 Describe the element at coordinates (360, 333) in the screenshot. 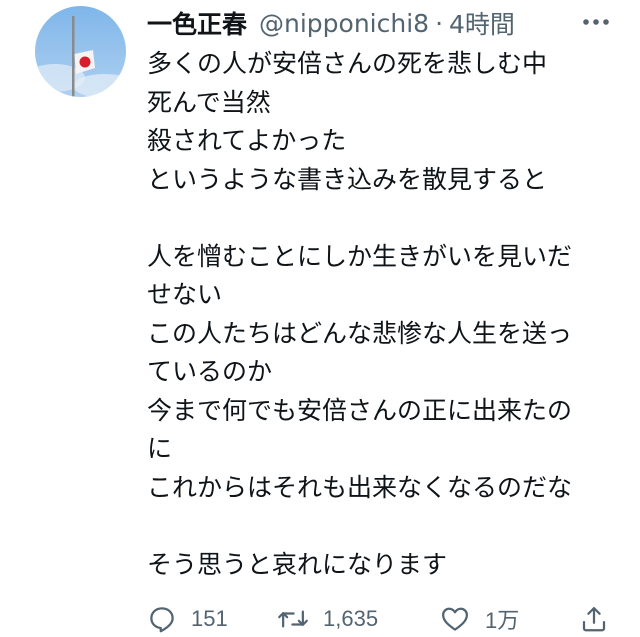

I see `tweet-text-line: この人たちはどんな悲惨な人生を送っ` at that location.